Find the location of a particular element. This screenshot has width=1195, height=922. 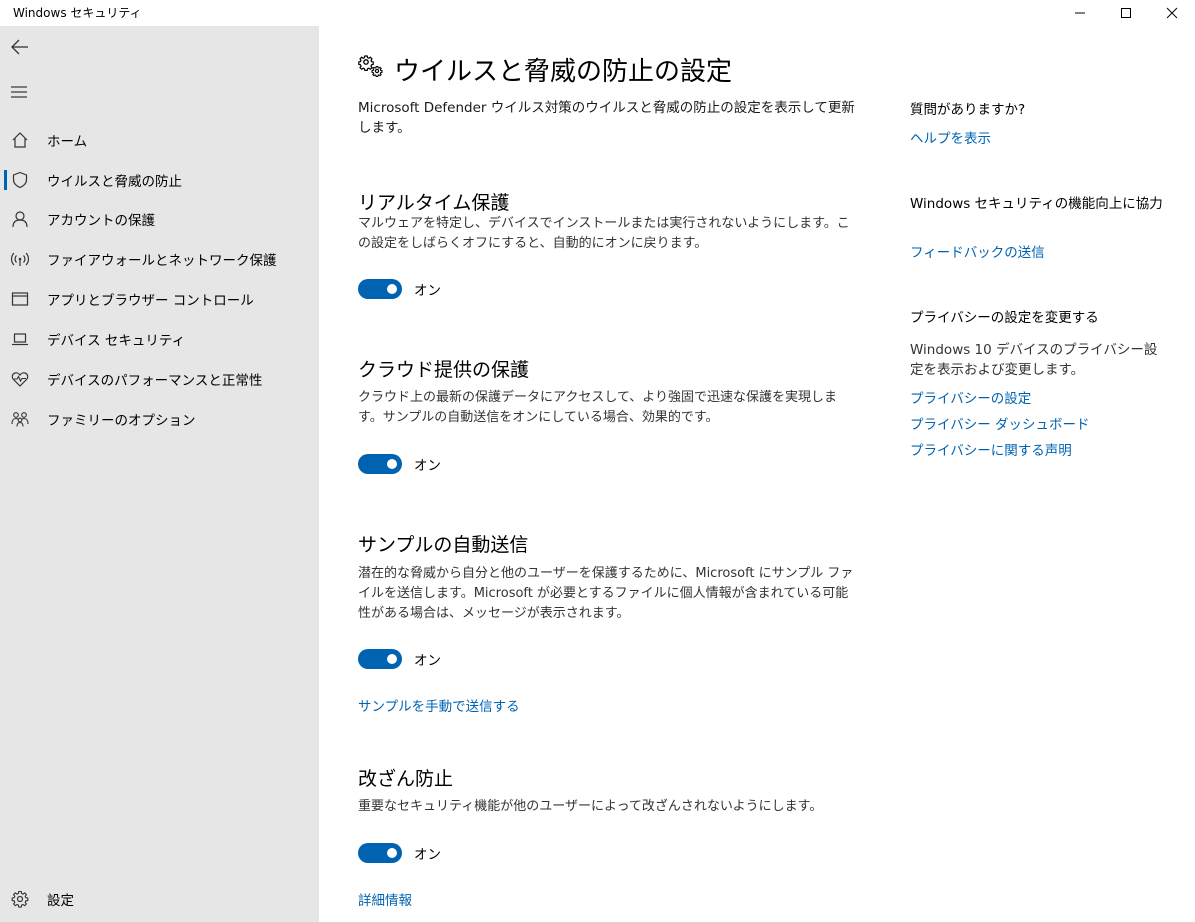

sidebar-item-device-performance: デバイスのパフォーマンスと正常性 is located at coordinates (159, 379).